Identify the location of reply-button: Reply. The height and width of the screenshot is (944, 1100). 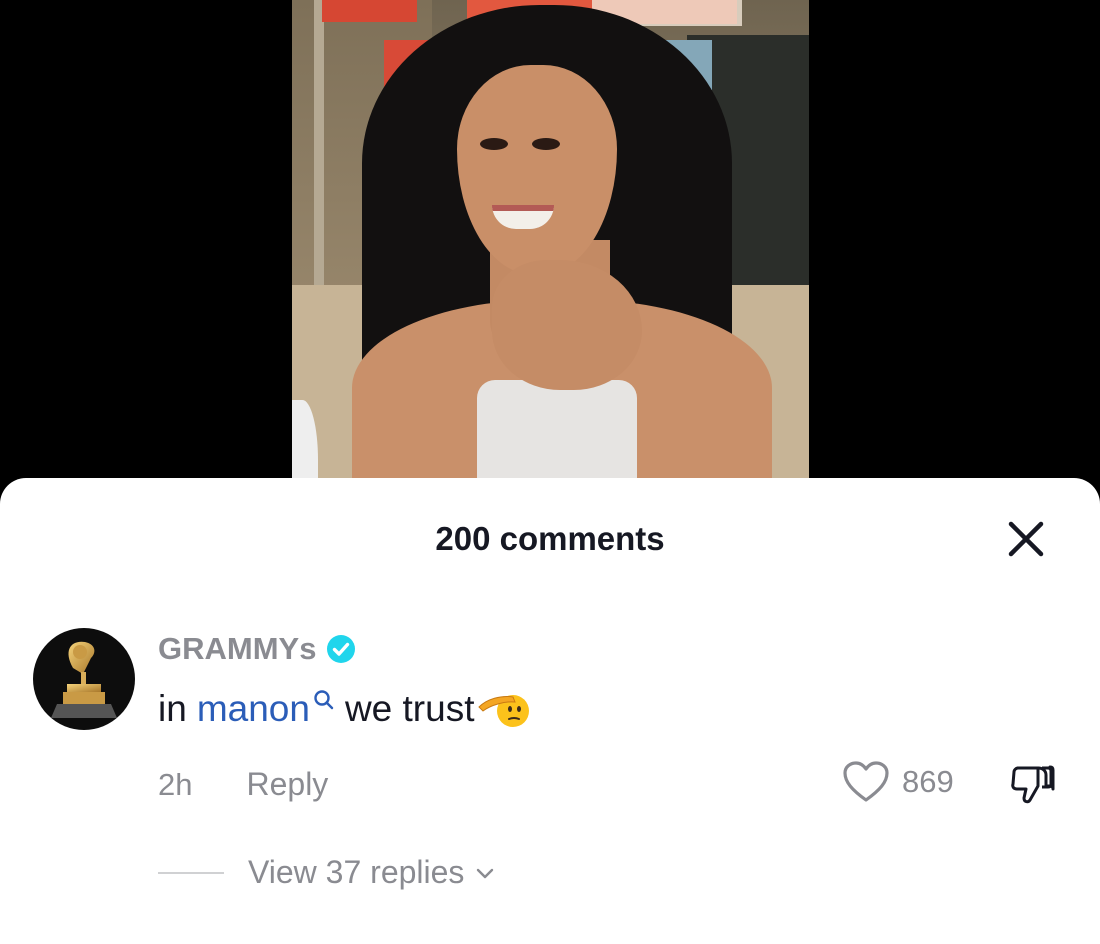
(287, 784).